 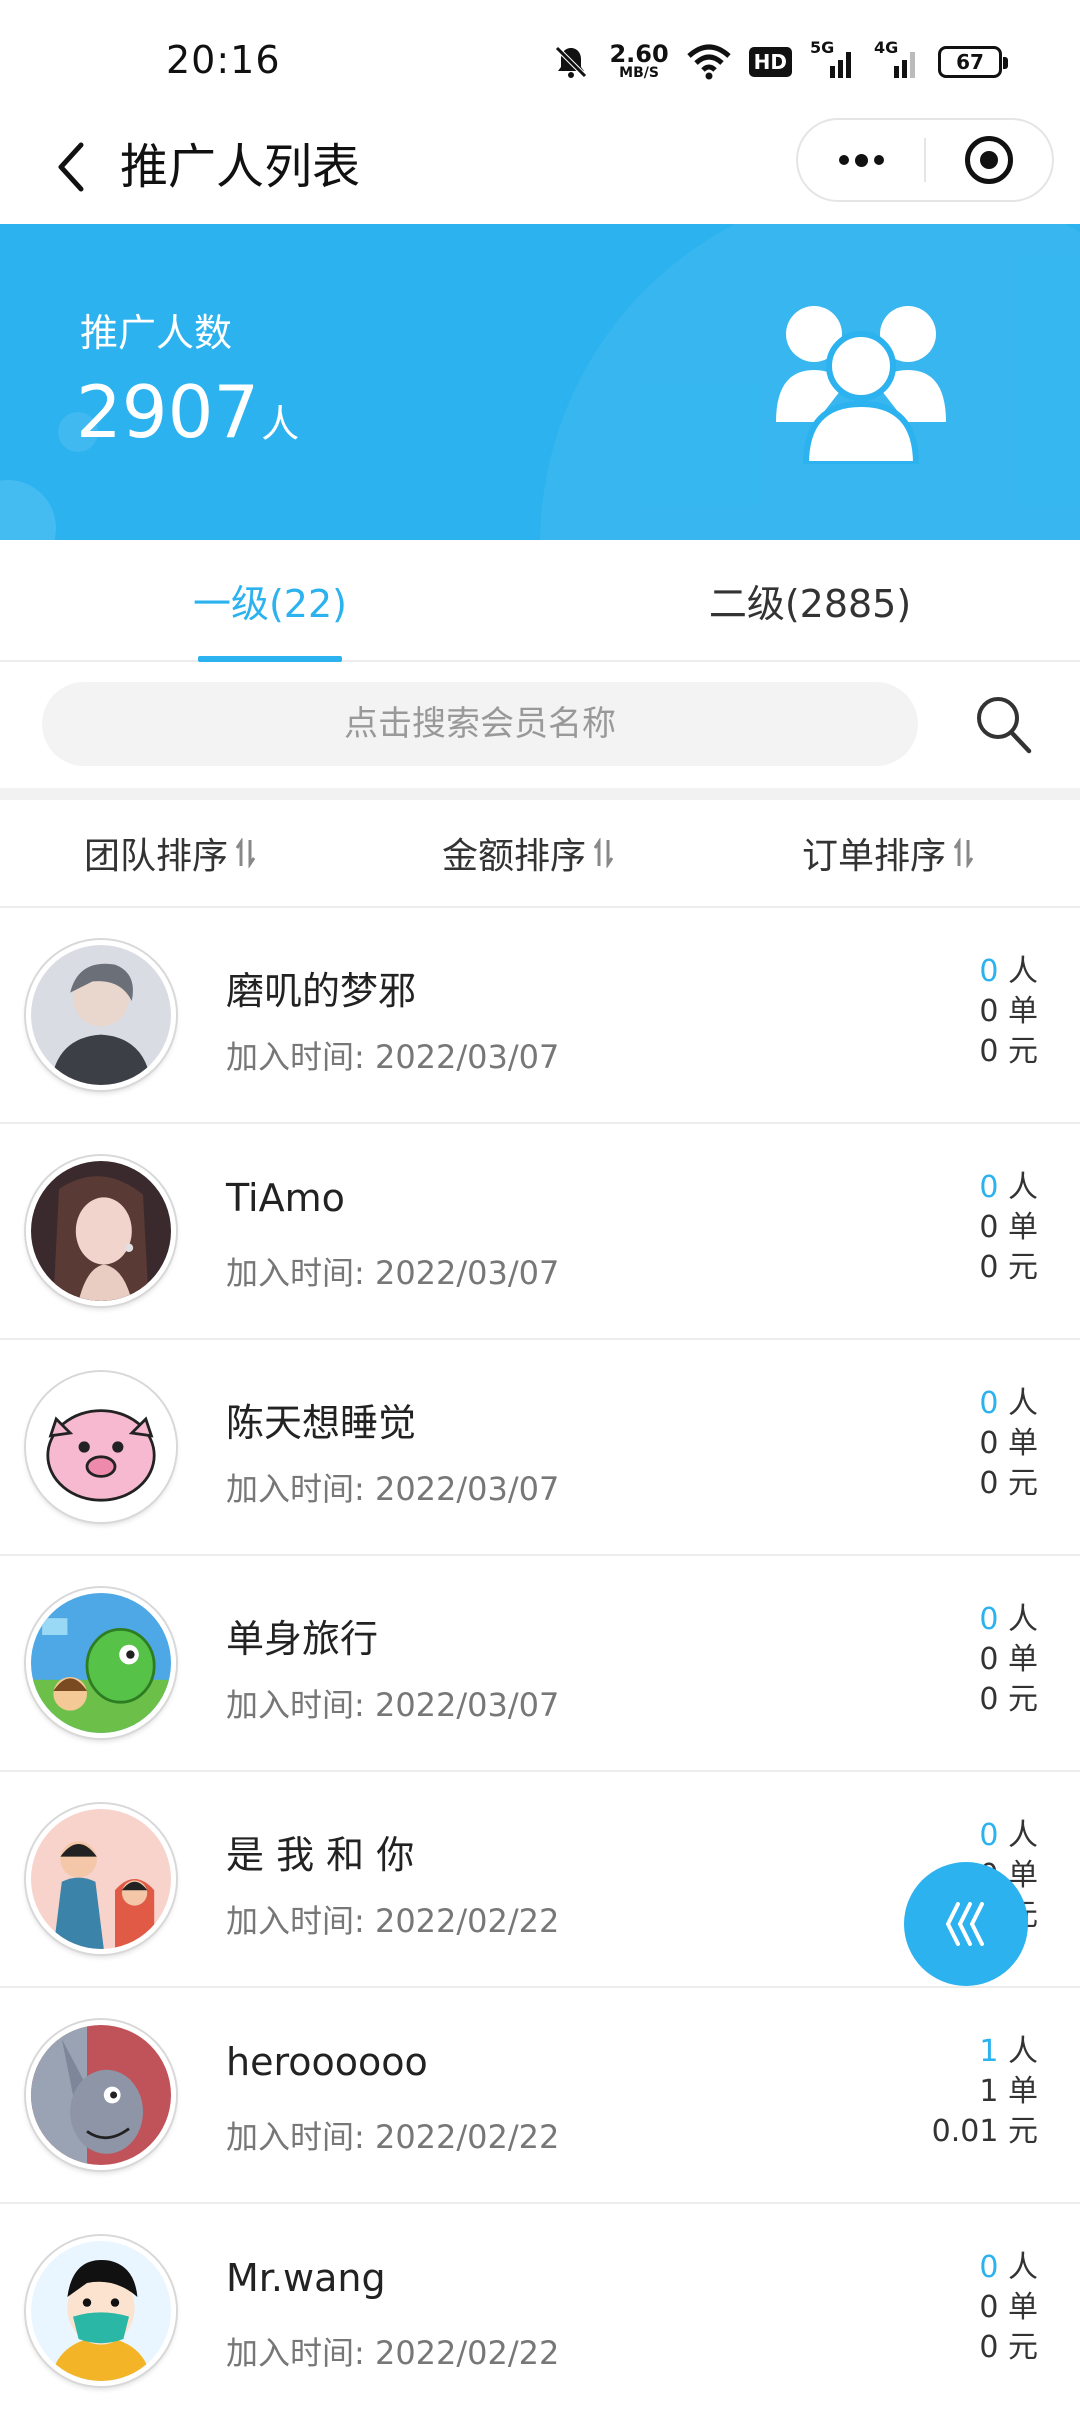 I want to click on promoter-count: 2907 人, so click(x=187, y=412).